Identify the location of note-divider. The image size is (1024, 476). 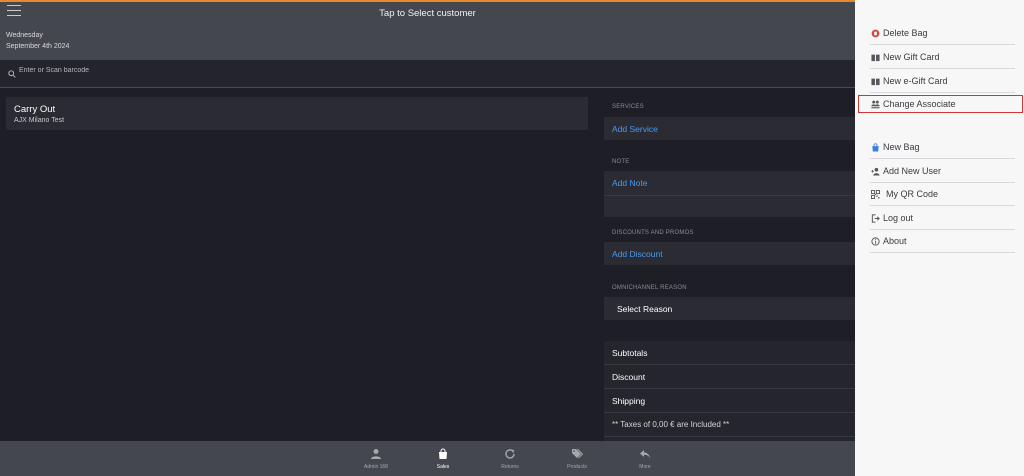
(729, 195).